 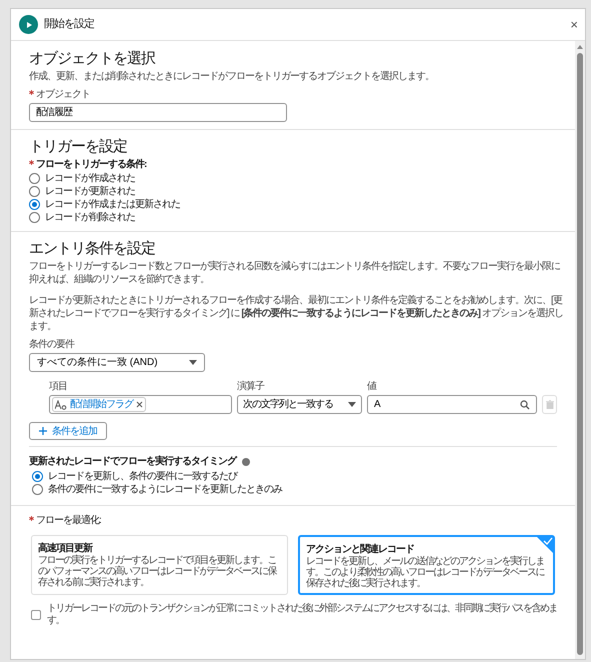 I want to click on option-card: アクションと関連レコード レコードを更新し、メールの送信などのアクションを実行します。このより柔軟性の高いフローはレコードがデータベースに保存された後に実行されます。, so click(x=426, y=565).